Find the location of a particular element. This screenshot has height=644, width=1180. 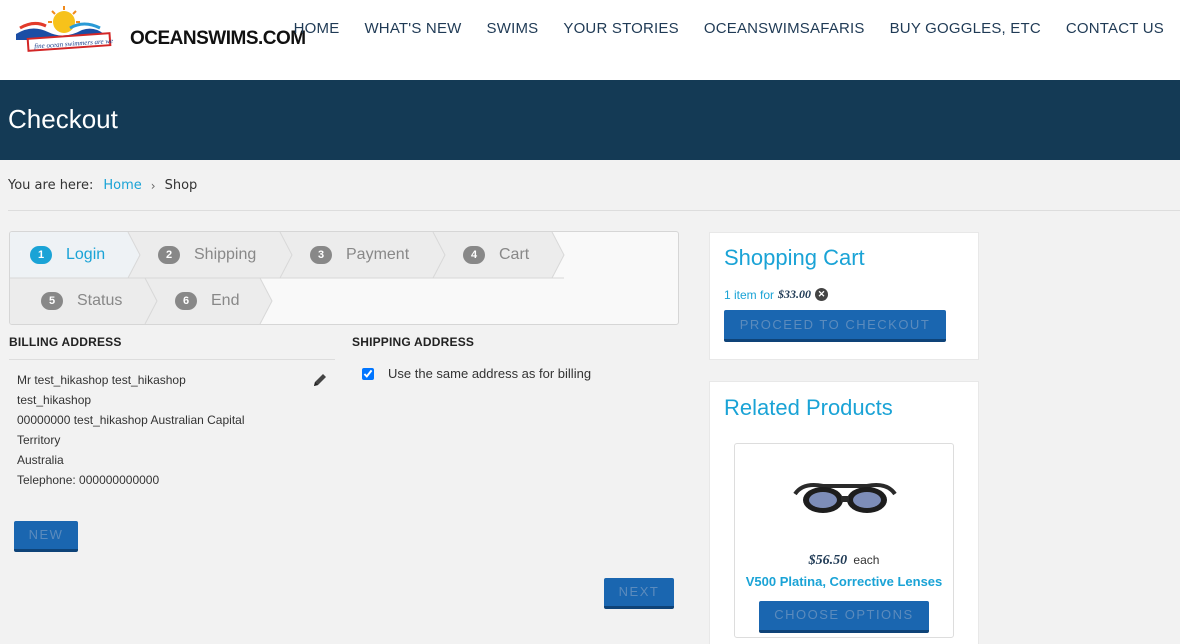

address-line: Australia is located at coordinates (40, 460).